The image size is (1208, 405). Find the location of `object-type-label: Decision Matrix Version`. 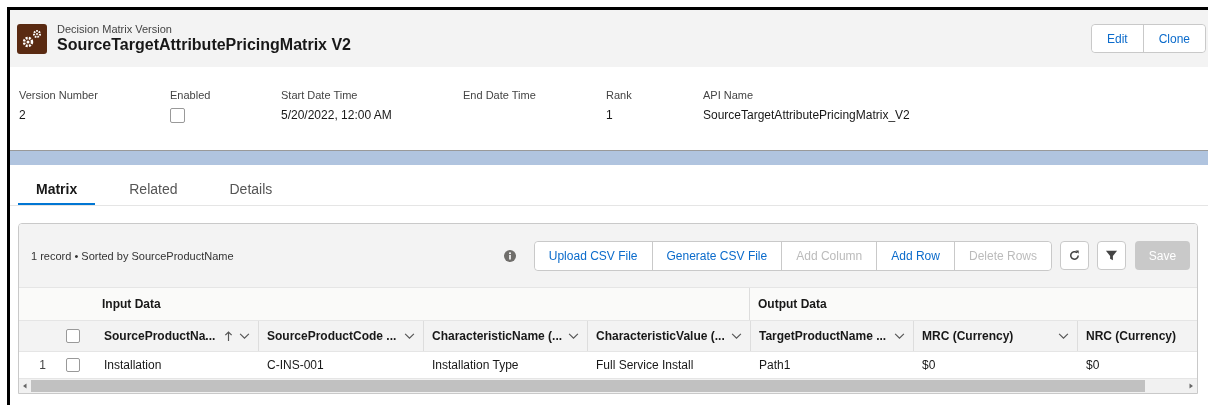

object-type-label: Decision Matrix Version is located at coordinates (115, 29).